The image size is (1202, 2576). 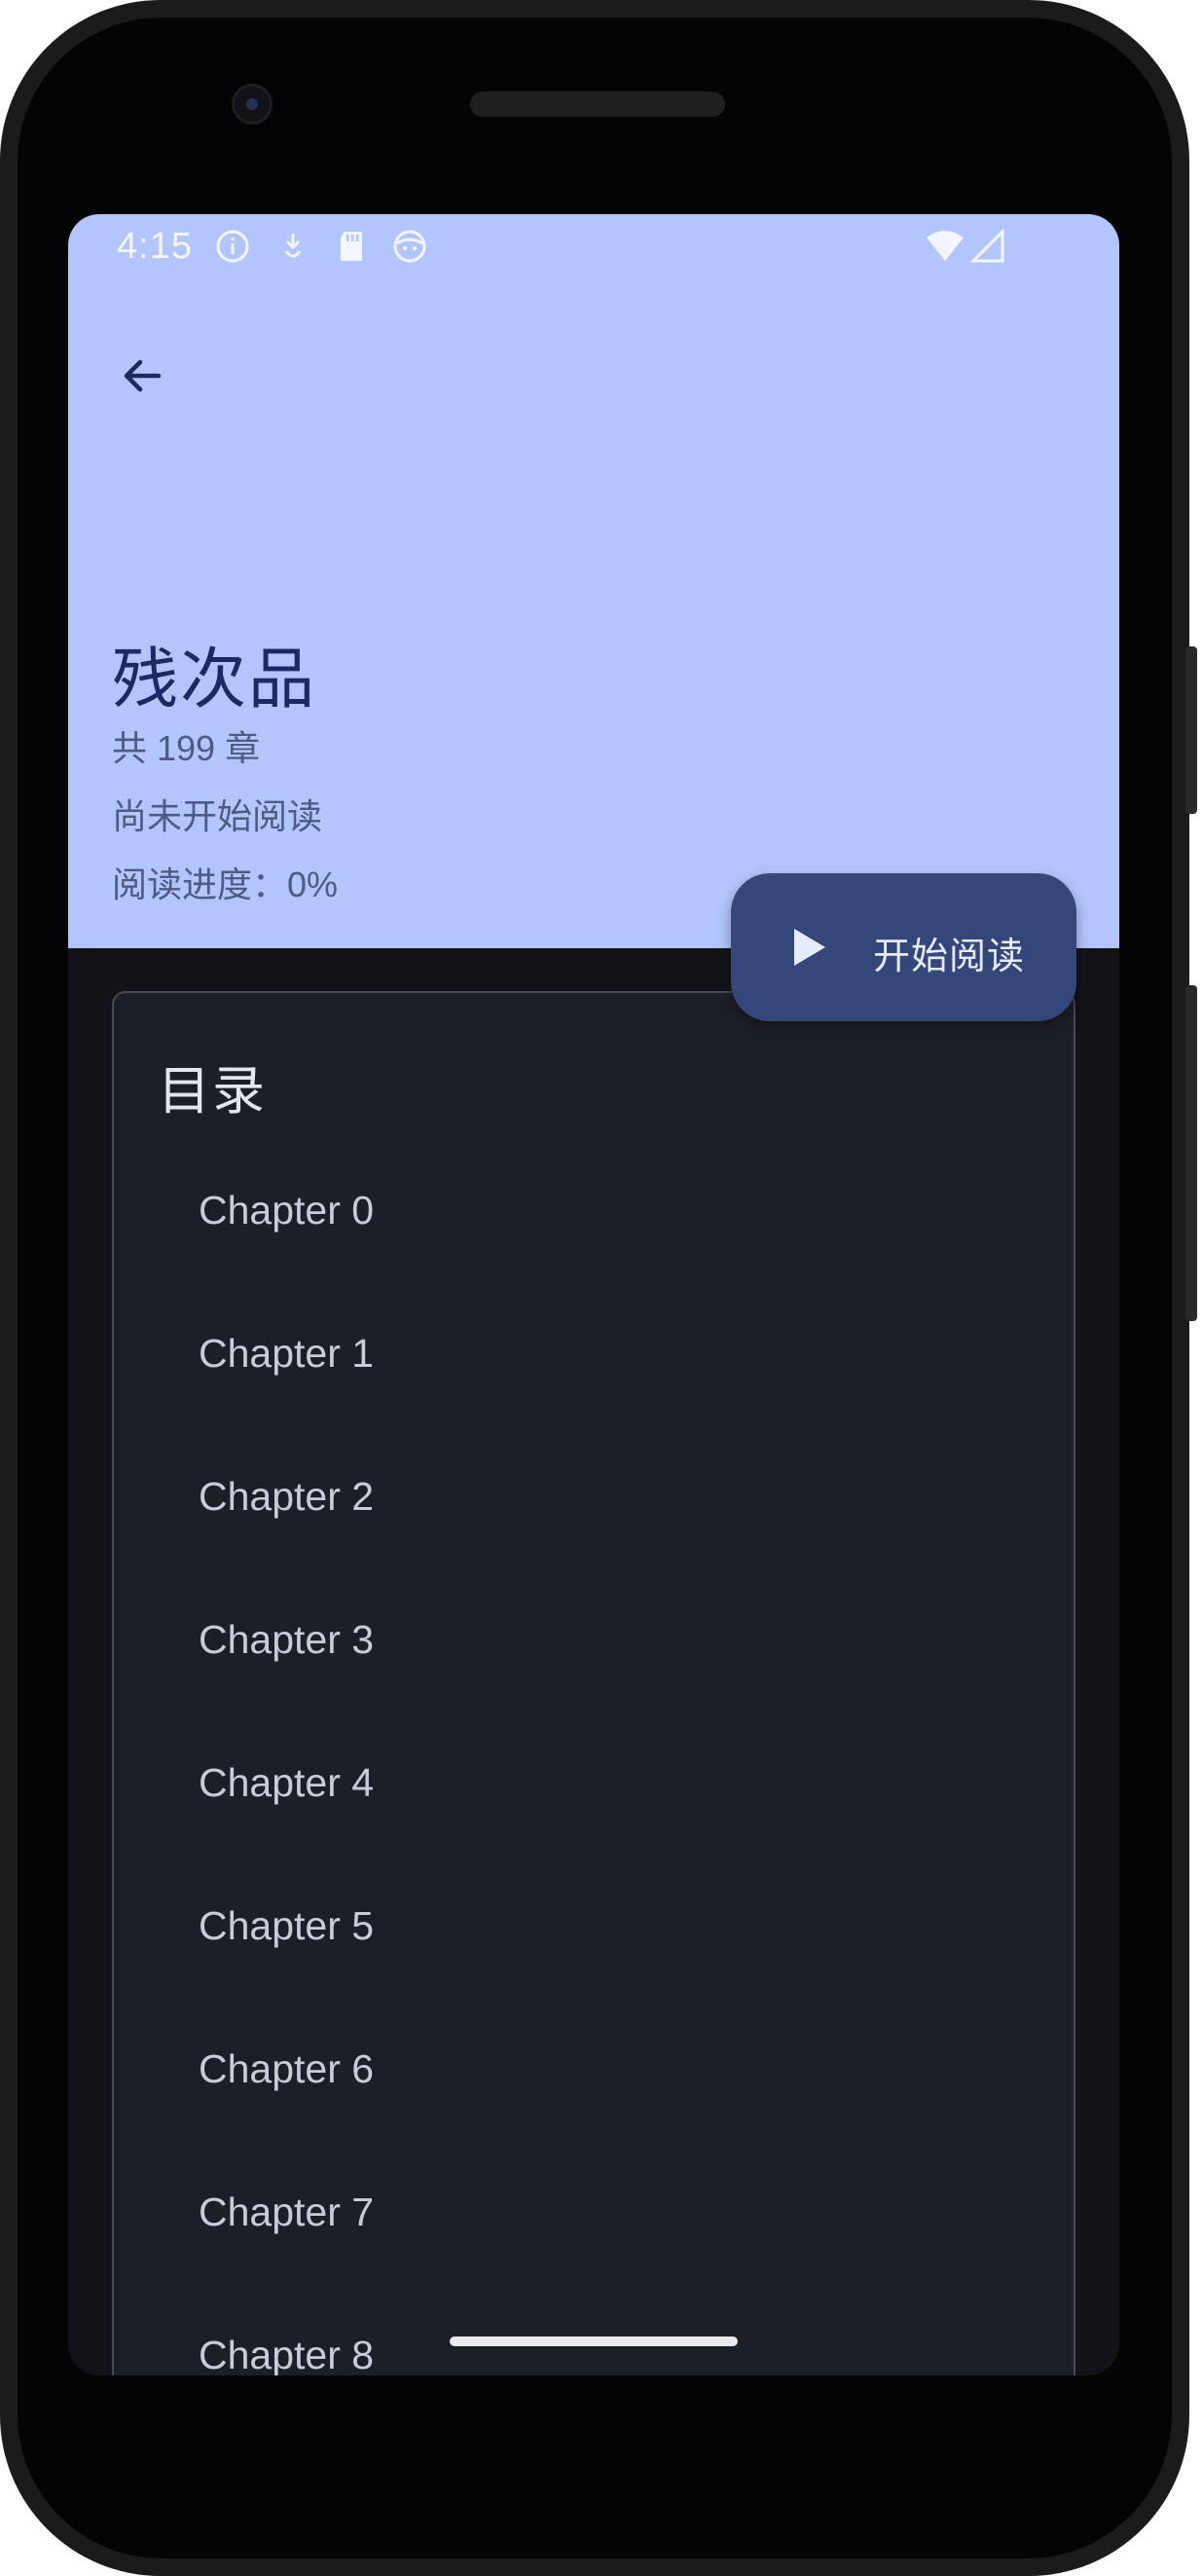 I want to click on book-title: 残次品, so click(x=214, y=680).